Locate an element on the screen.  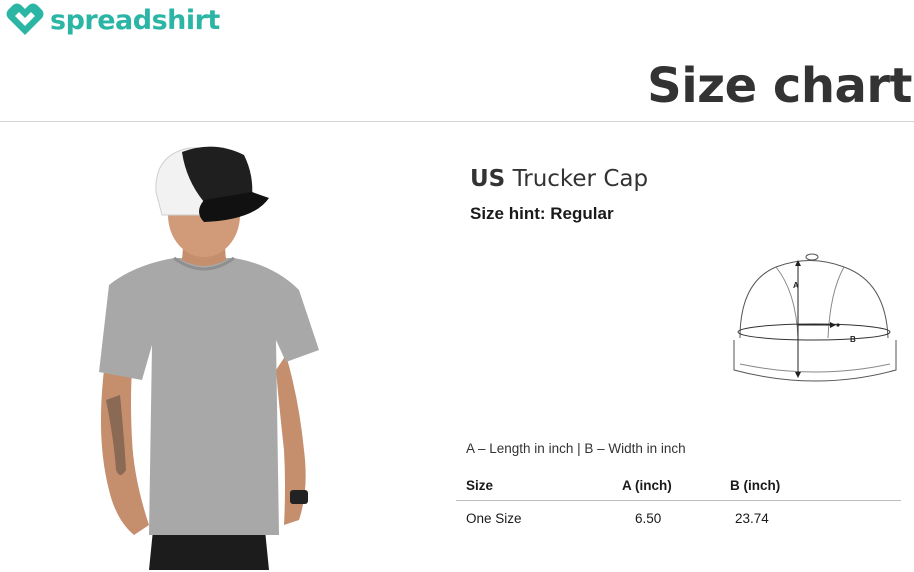
spreadshirt-logo: spreadshirt is located at coordinates (112, 20).